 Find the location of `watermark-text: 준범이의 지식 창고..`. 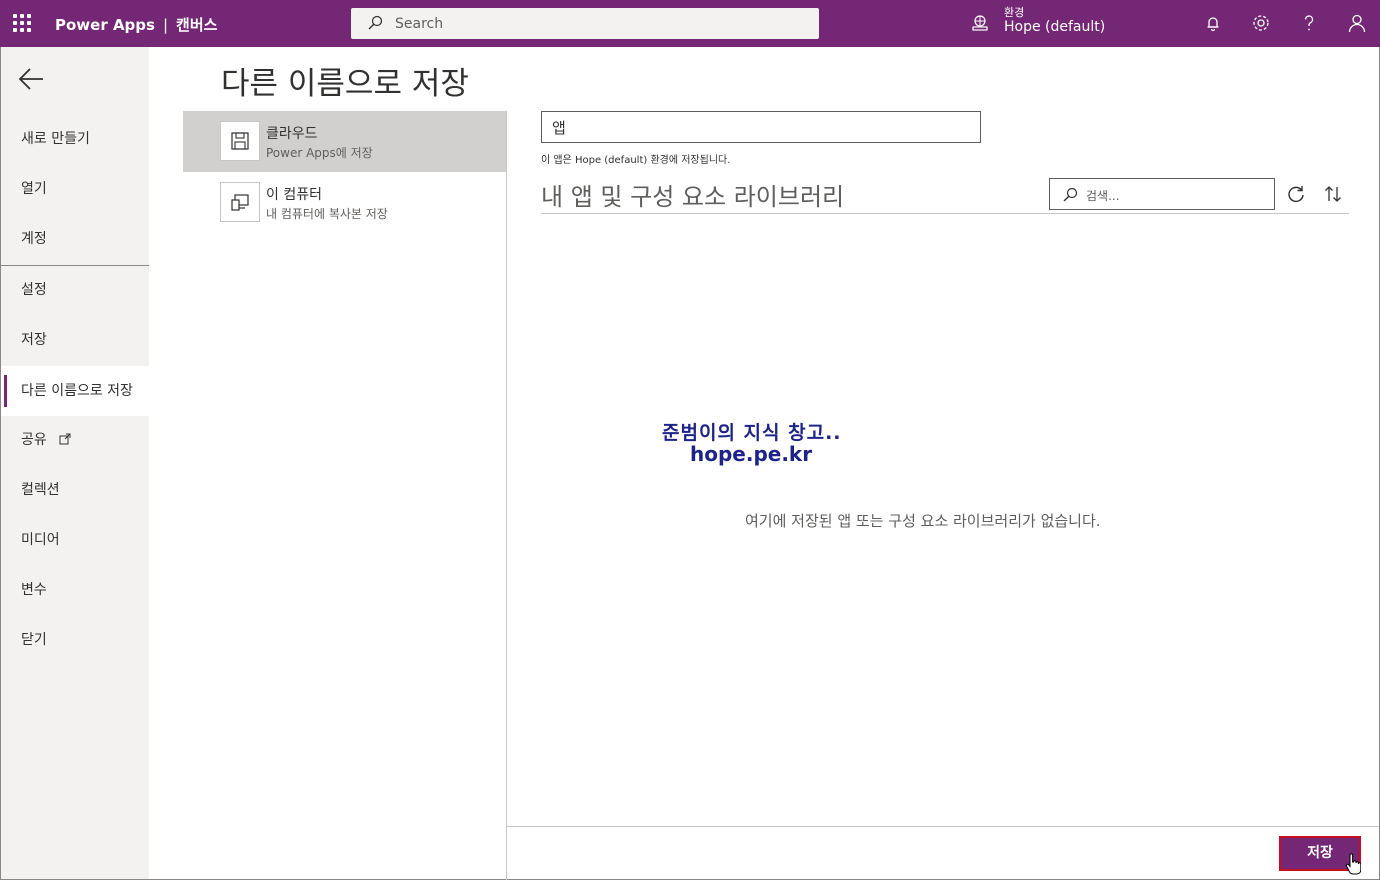

watermark-text: 준범이의 지식 창고.. is located at coordinates (752, 433).